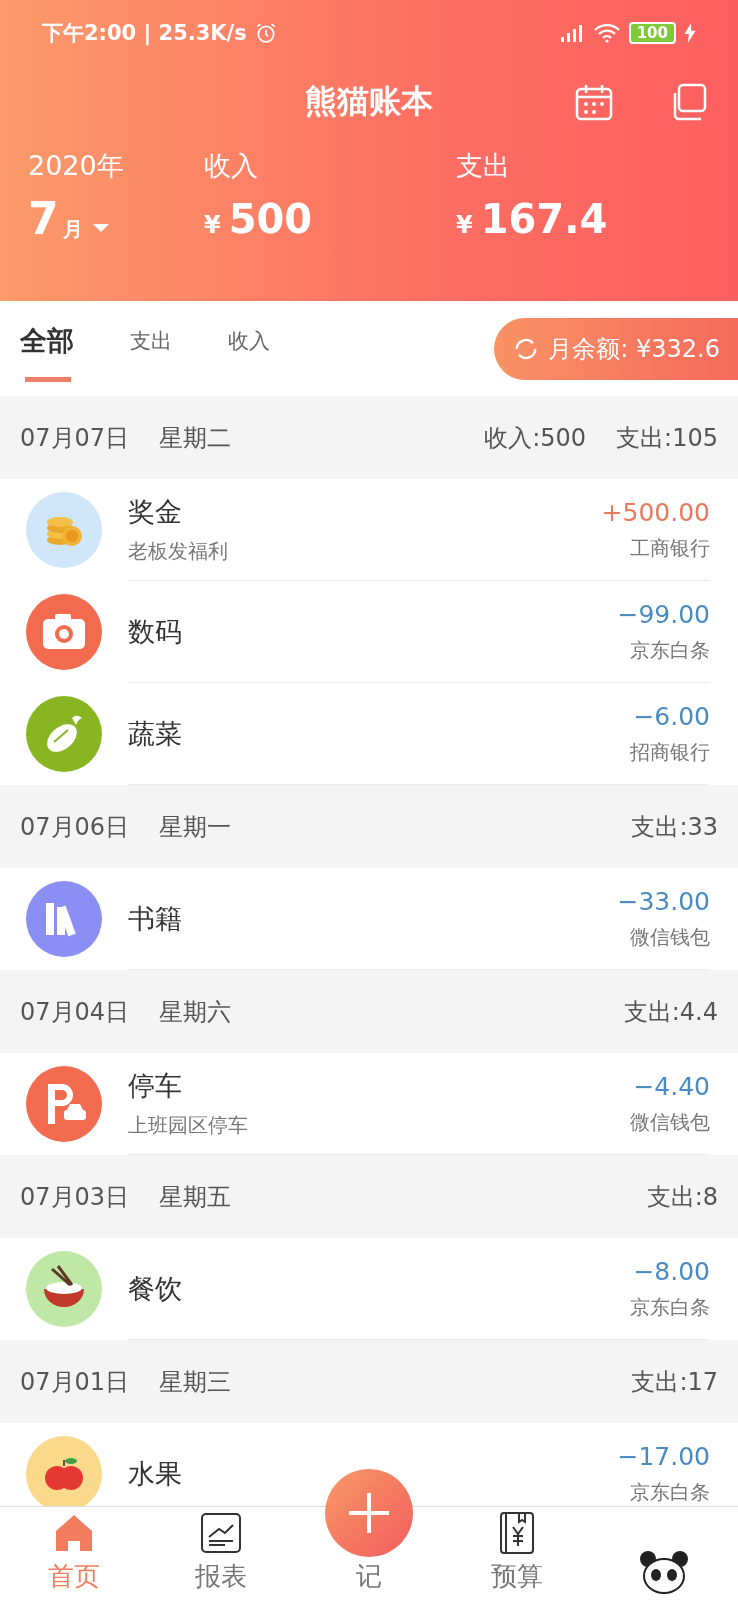  Describe the element at coordinates (53, 348) in the screenshot. I see `filter-tab: 全部` at that location.